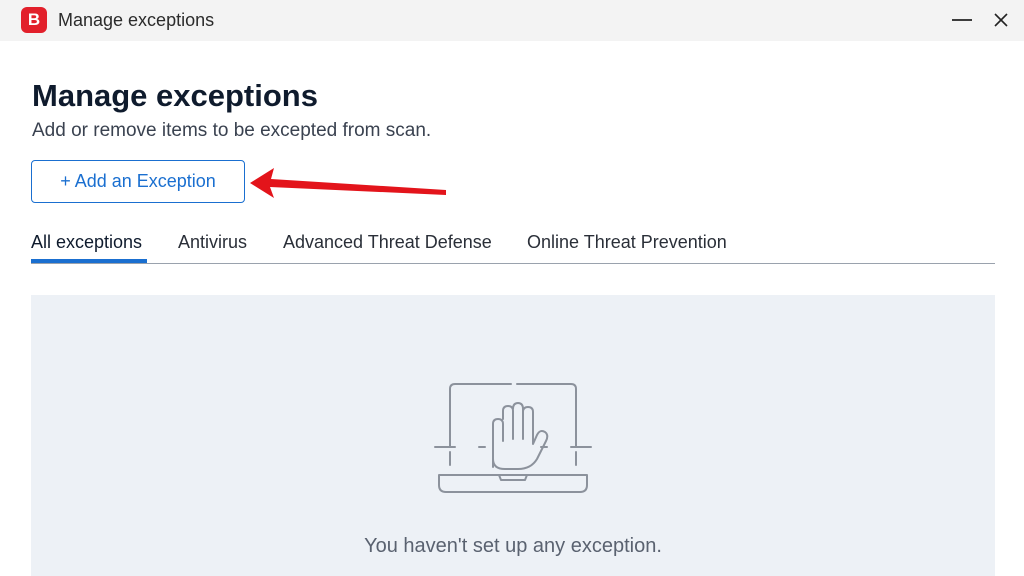  Describe the element at coordinates (89, 261) in the screenshot. I see `active-tab-indicator` at that location.